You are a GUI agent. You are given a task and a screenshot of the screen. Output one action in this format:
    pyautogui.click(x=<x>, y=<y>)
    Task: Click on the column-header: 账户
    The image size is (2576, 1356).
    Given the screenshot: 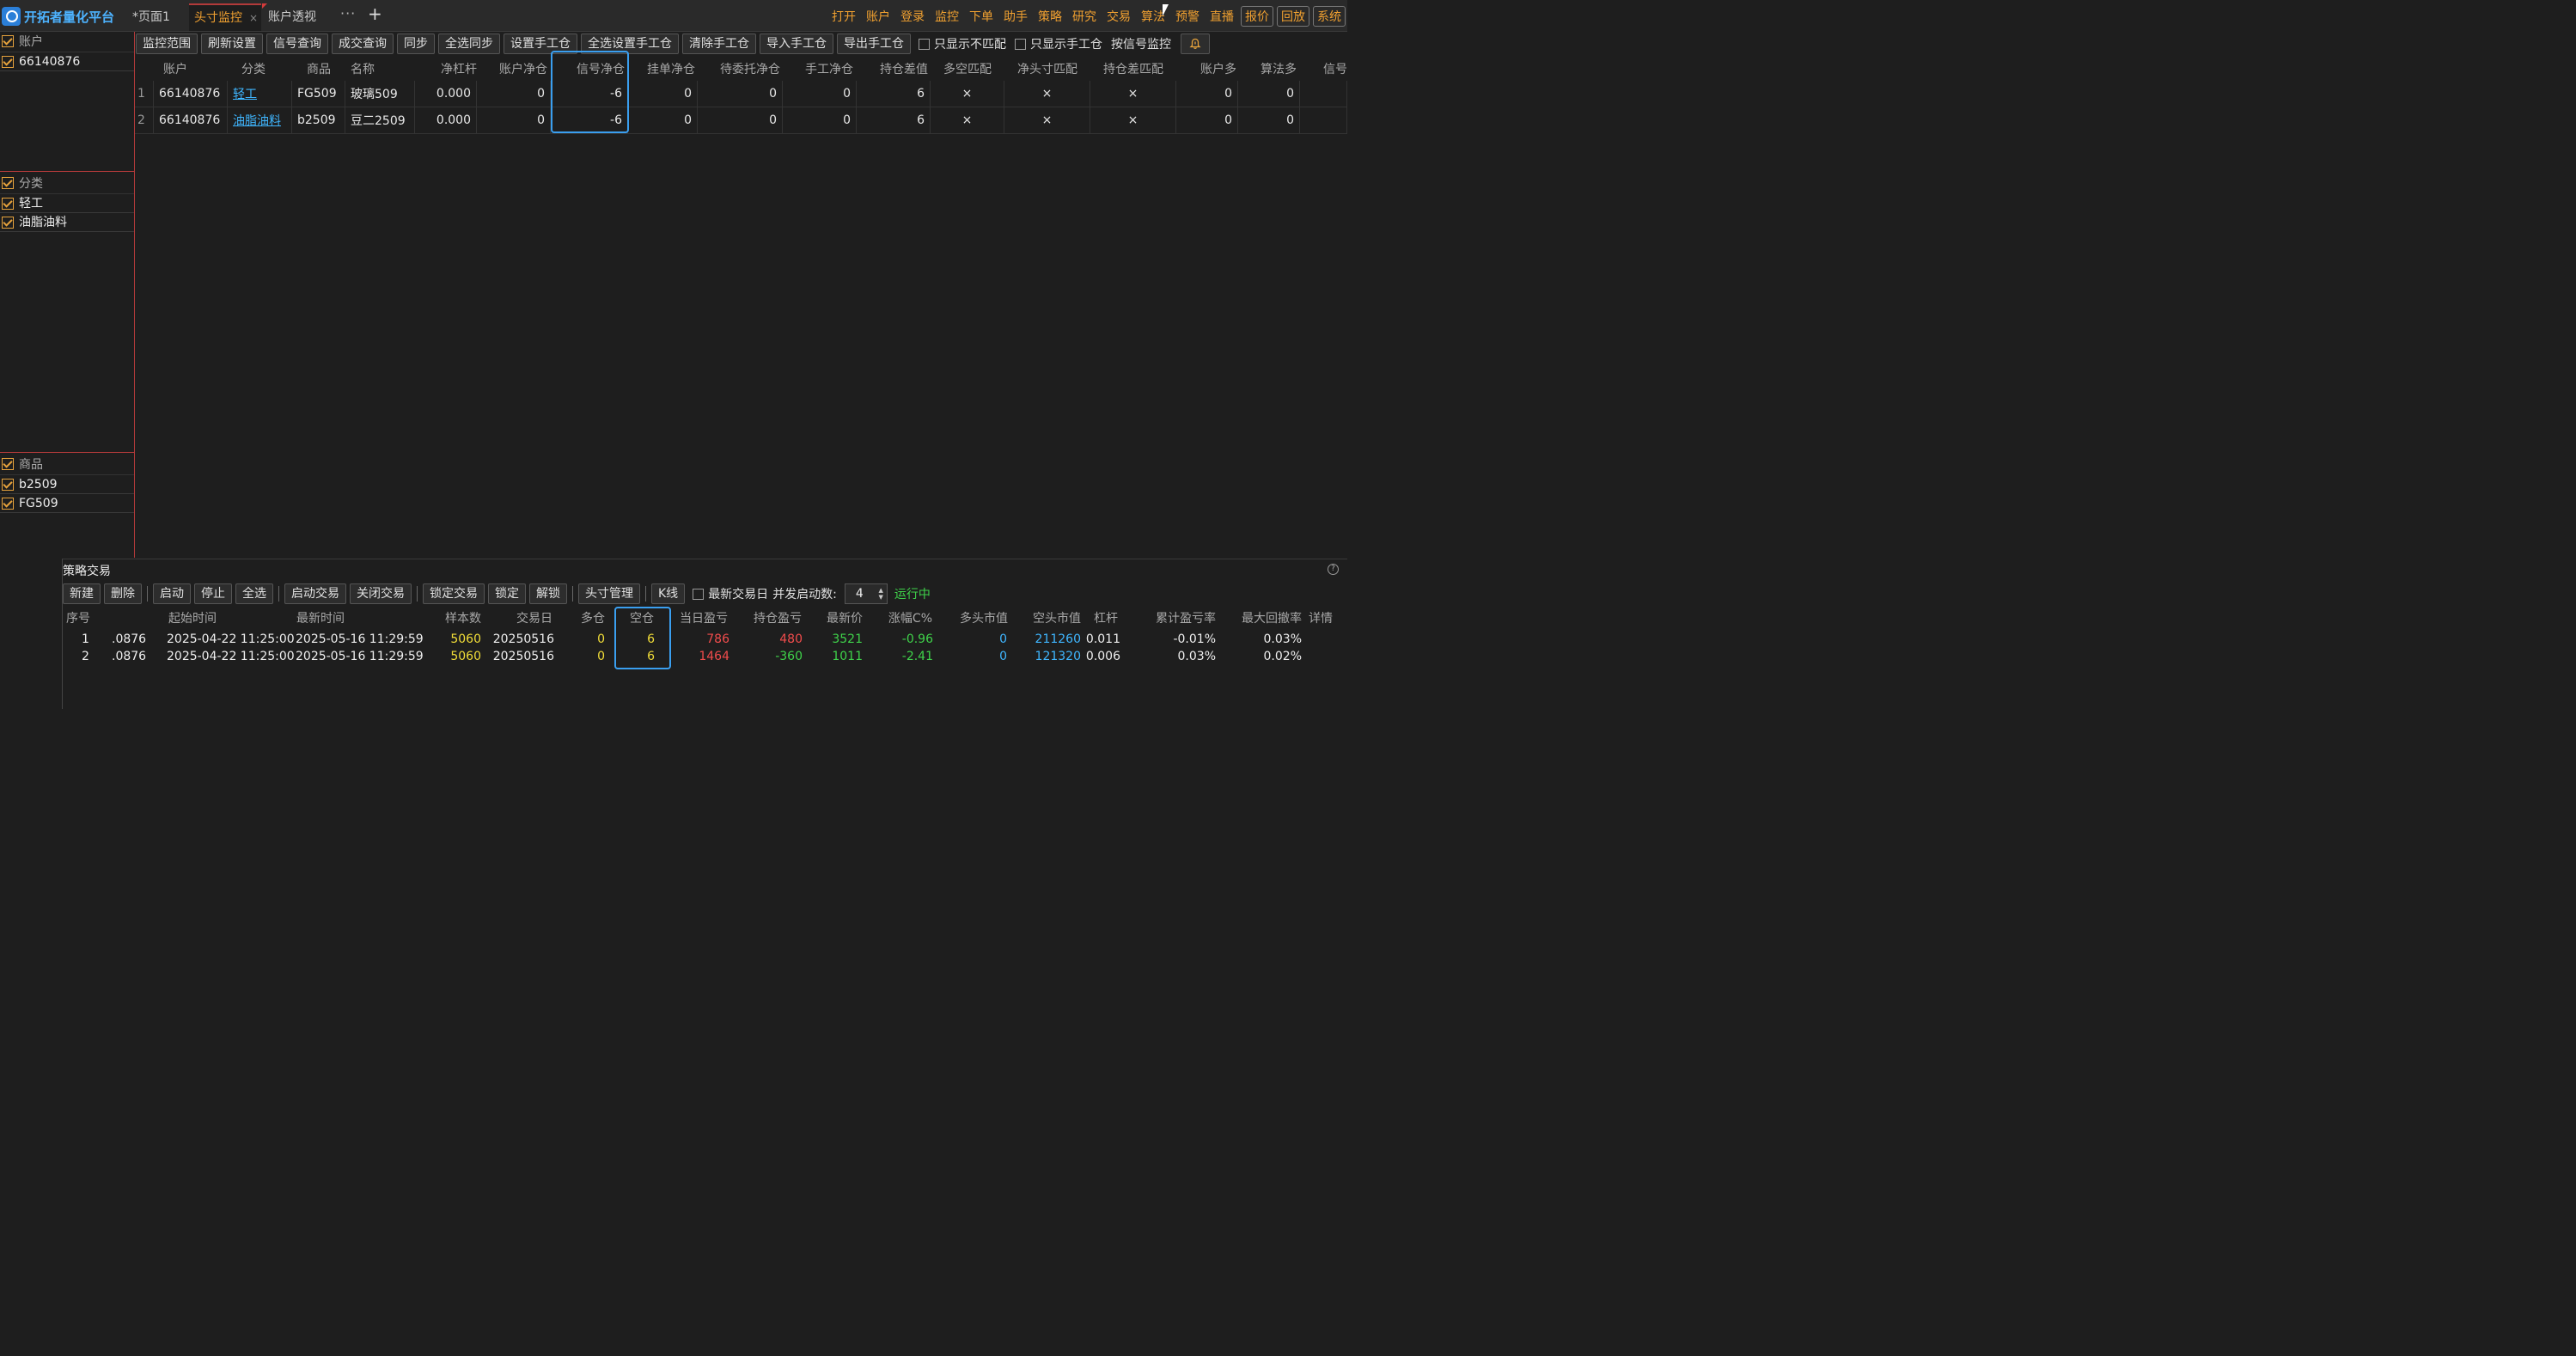 What is the action you would take?
    pyautogui.click(x=175, y=68)
    